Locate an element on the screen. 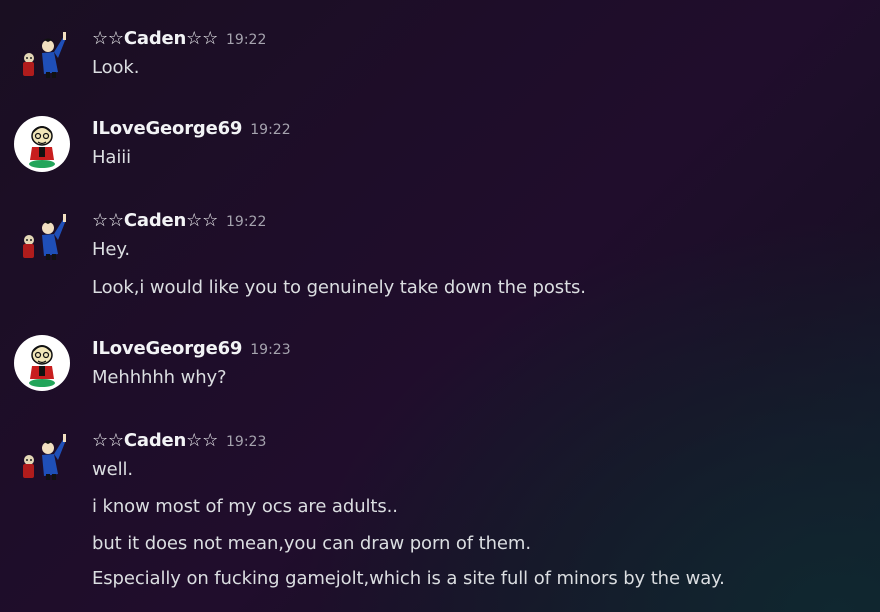 Image resolution: width=880 pixels, height=612 pixels. message-text: well. is located at coordinates (113, 469).